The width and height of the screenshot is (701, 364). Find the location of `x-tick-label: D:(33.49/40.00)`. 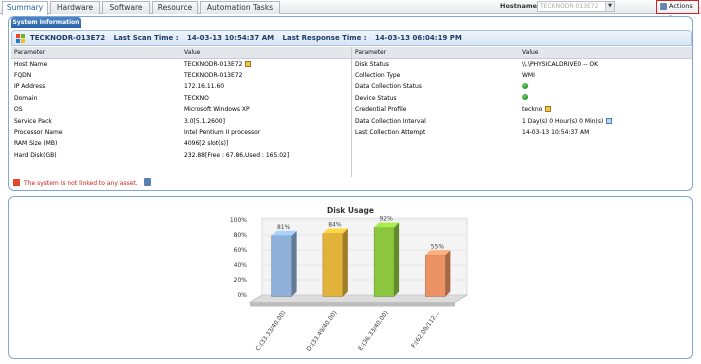

x-tick-label: D:(33.49/40.00) is located at coordinates (321, 331).